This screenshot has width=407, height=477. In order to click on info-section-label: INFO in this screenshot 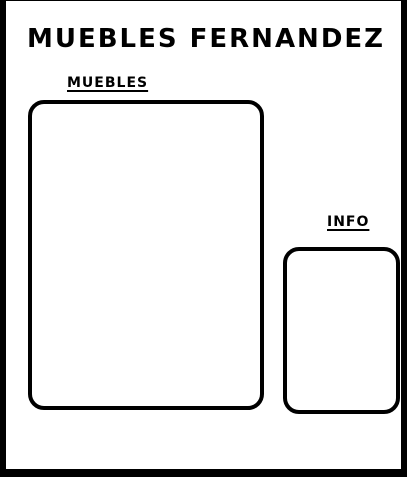, I will do `click(348, 222)`.